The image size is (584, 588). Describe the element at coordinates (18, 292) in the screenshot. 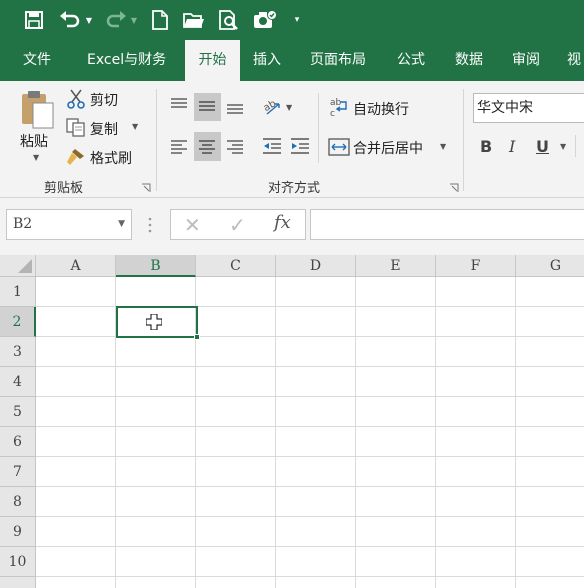

I see `row-header-1: 1` at that location.